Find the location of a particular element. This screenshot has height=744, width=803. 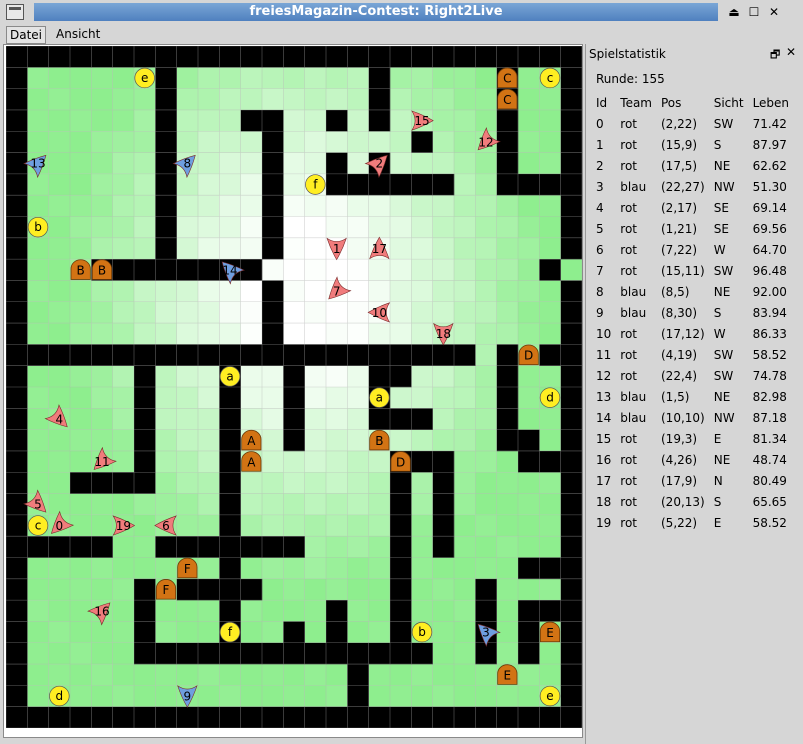

table-row: 14 blau (10,10) NW 87.18 is located at coordinates (692, 417).